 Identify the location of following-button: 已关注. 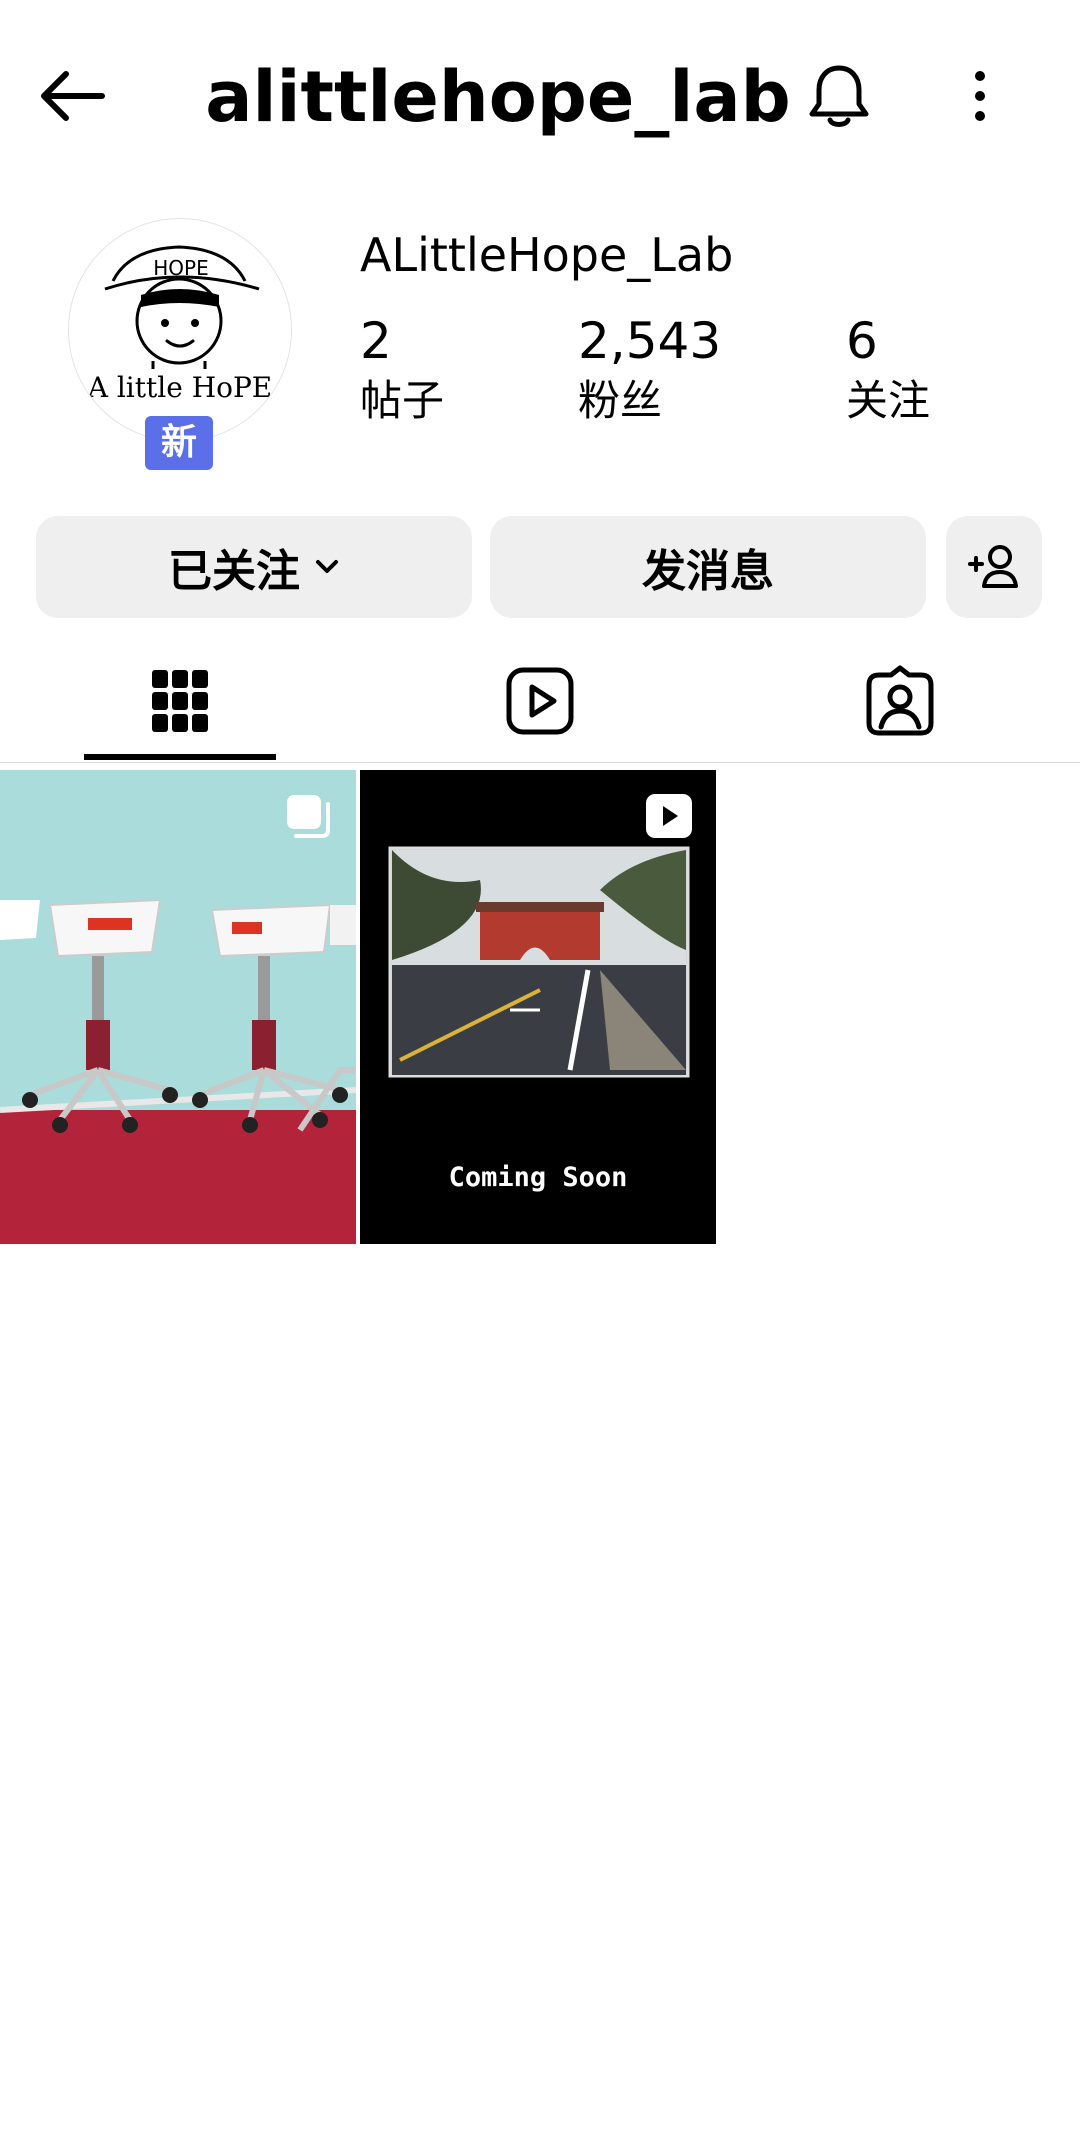
(254, 567).